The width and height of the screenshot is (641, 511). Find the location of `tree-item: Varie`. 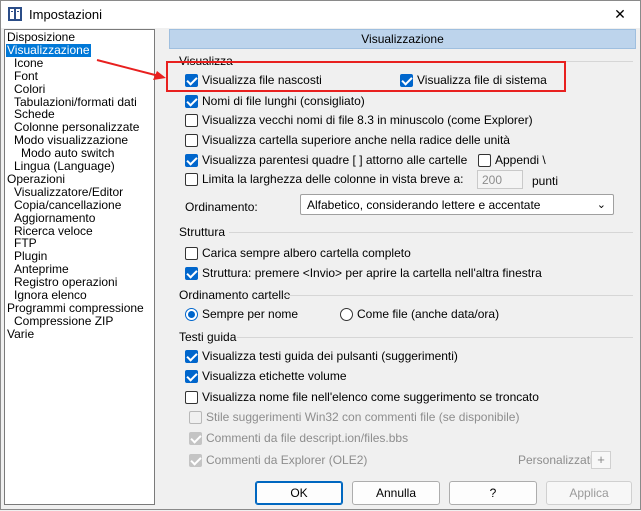

tree-item: Varie is located at coordinates (20, 334).